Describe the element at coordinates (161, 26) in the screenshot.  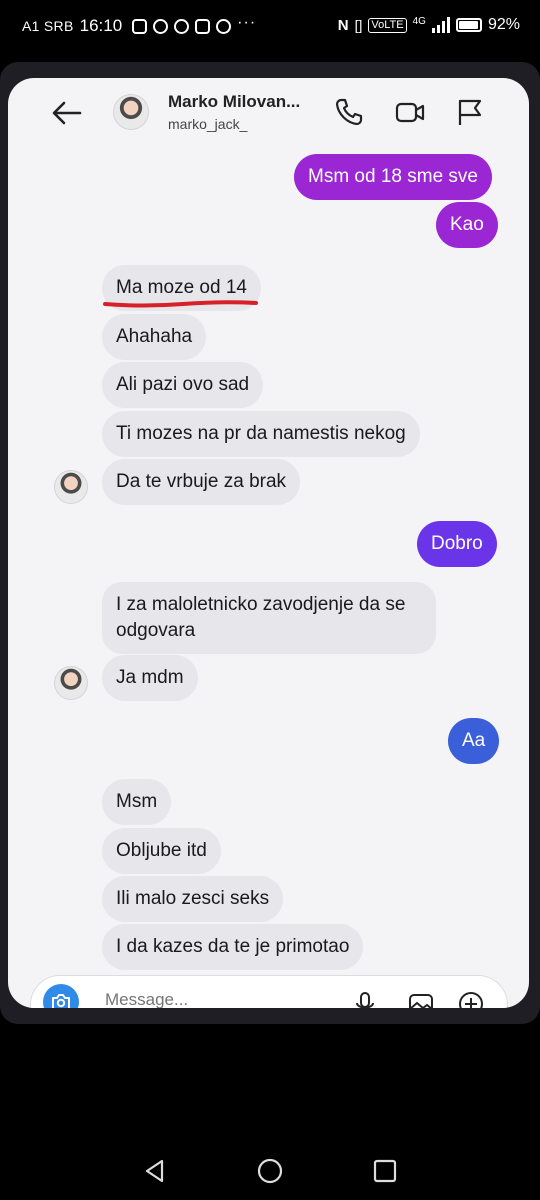
I see `notification-icon` at that location.